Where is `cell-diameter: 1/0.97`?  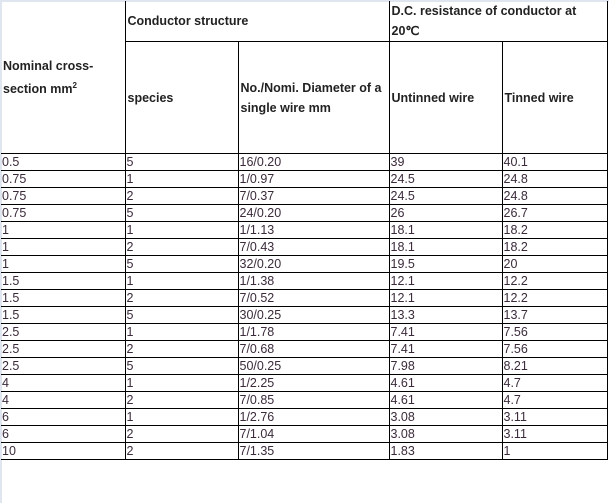 cell-diameter: 1/0.97 is located at coordinates (313, 179).